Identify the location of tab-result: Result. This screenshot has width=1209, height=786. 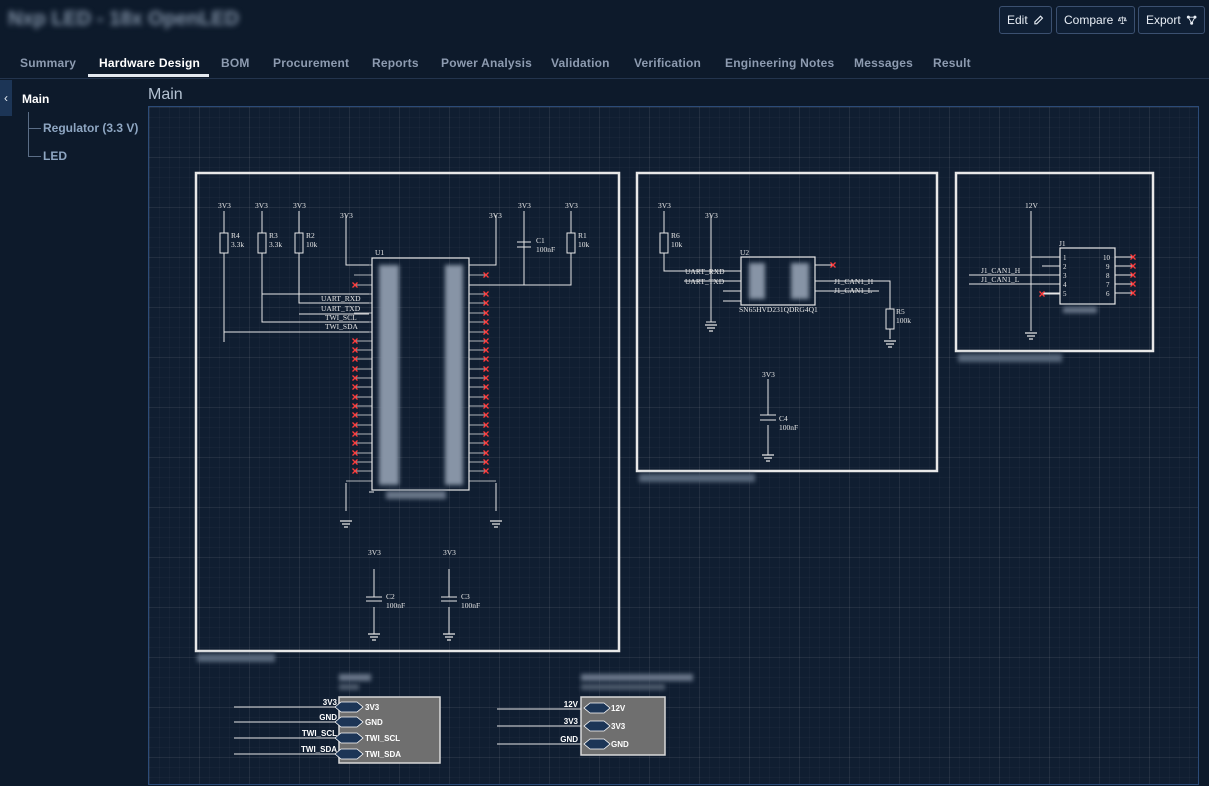
(952, 63).